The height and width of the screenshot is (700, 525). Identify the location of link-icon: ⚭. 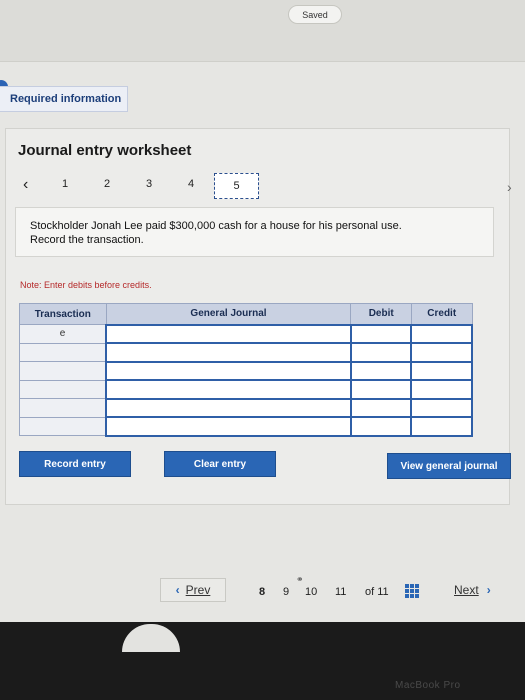
(300, 579).